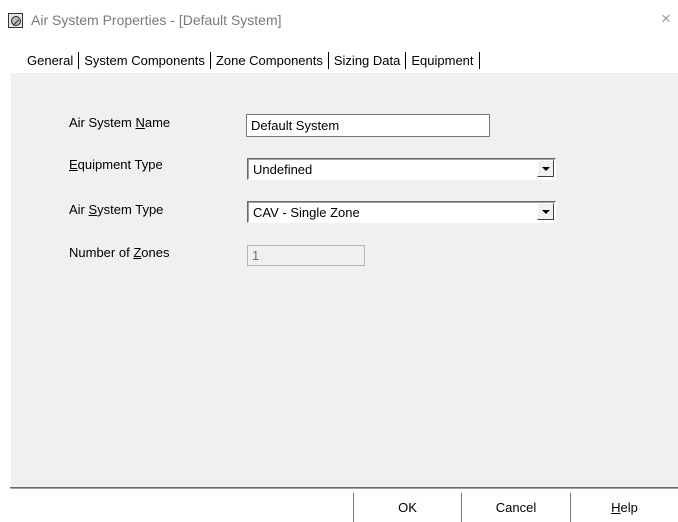 The width and height of the screenshot is (678, 522). I want to click on zones-field: 1, so click(306, 255).